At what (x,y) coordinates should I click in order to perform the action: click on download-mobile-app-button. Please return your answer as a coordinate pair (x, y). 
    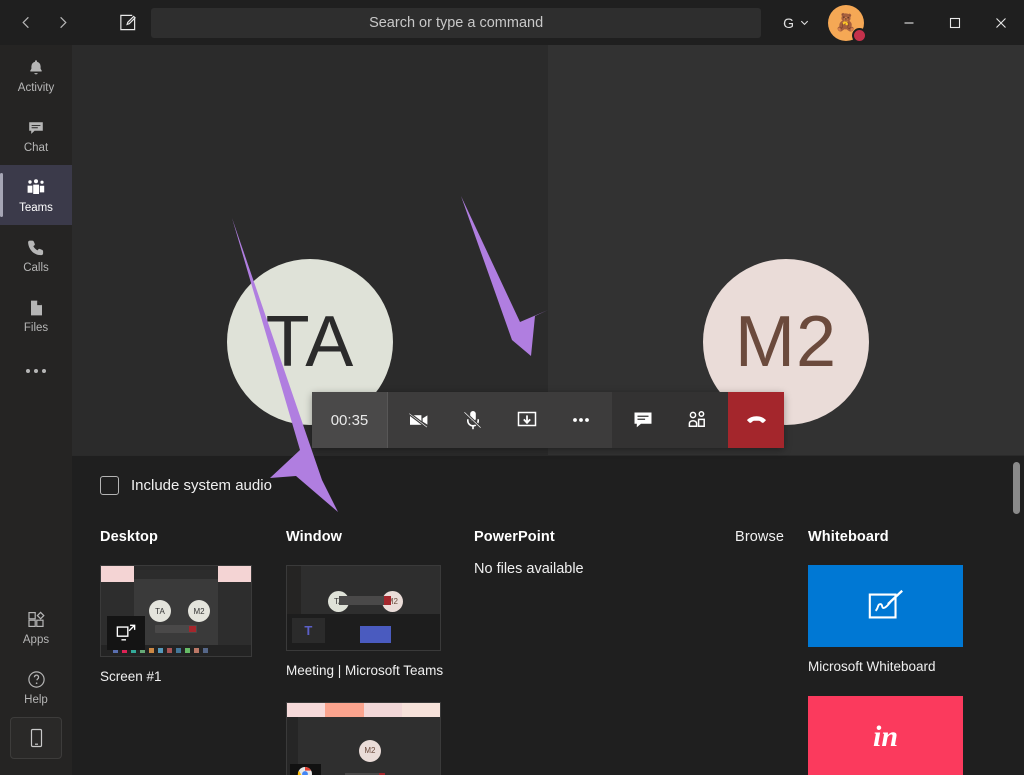
    Looking at the image, I should click on (36, 738).